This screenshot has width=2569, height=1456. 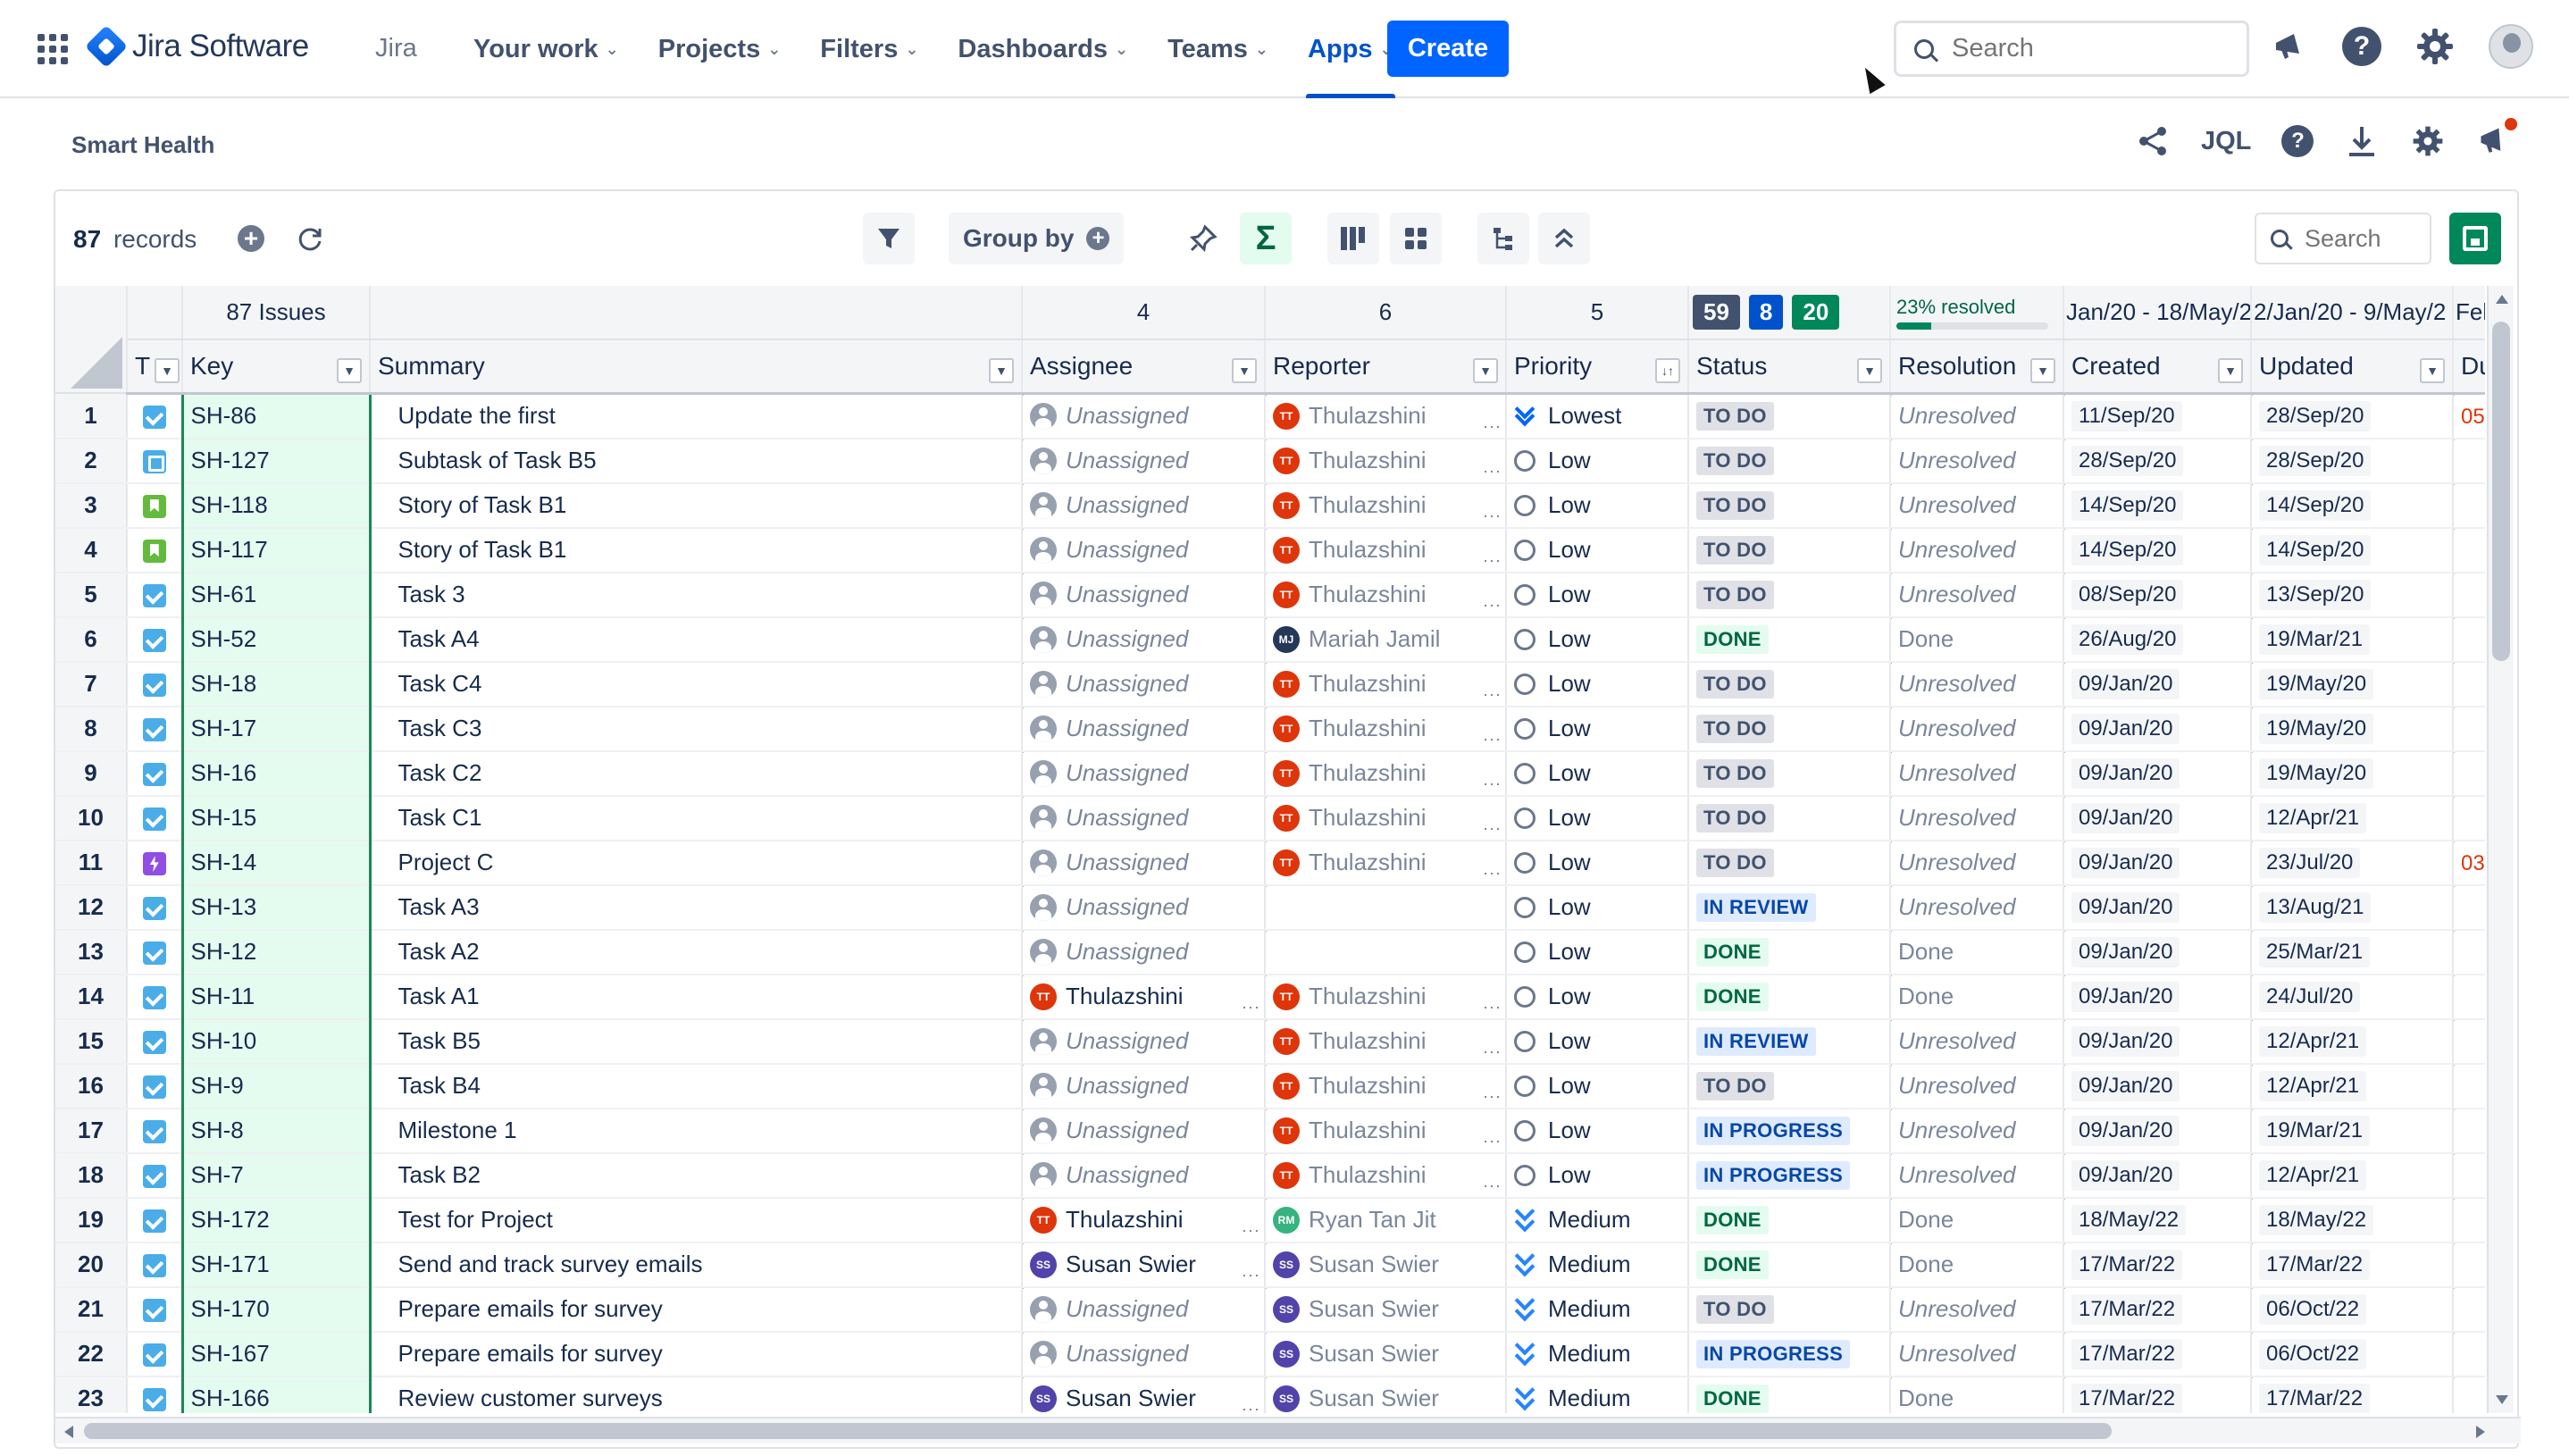 I want to click on layout-grid-button, so click(x=1416, y=238).